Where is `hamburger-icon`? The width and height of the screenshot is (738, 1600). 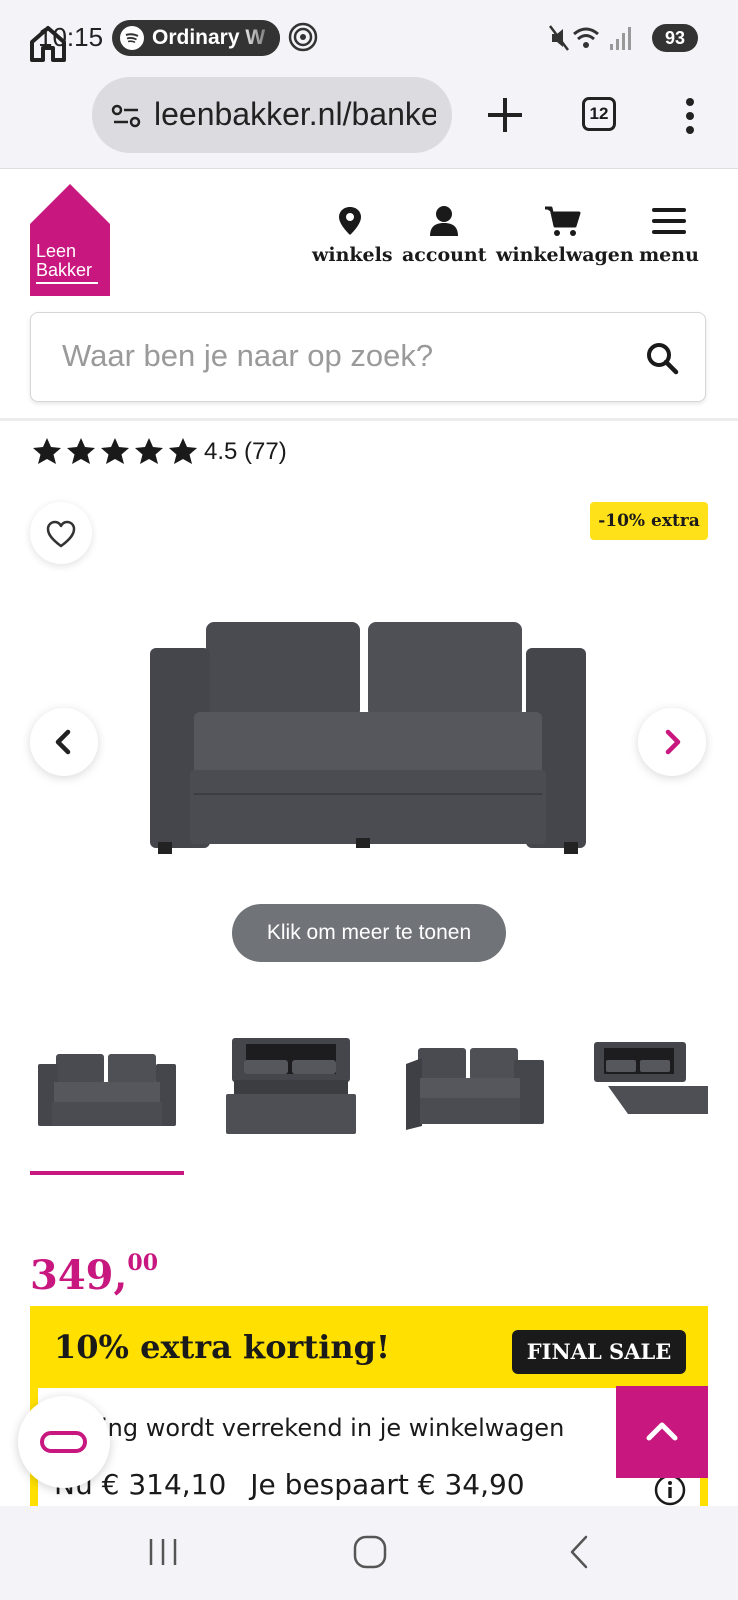
hamburger-icon is located at coordinates (669, 221).